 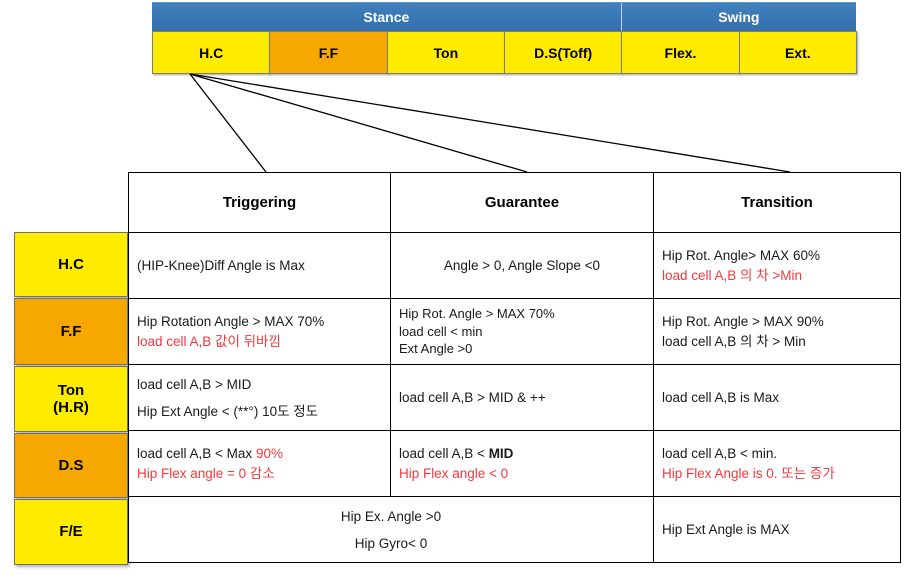 I want to click on column-header-triggering: Triggering, so click(x=259, y=202).